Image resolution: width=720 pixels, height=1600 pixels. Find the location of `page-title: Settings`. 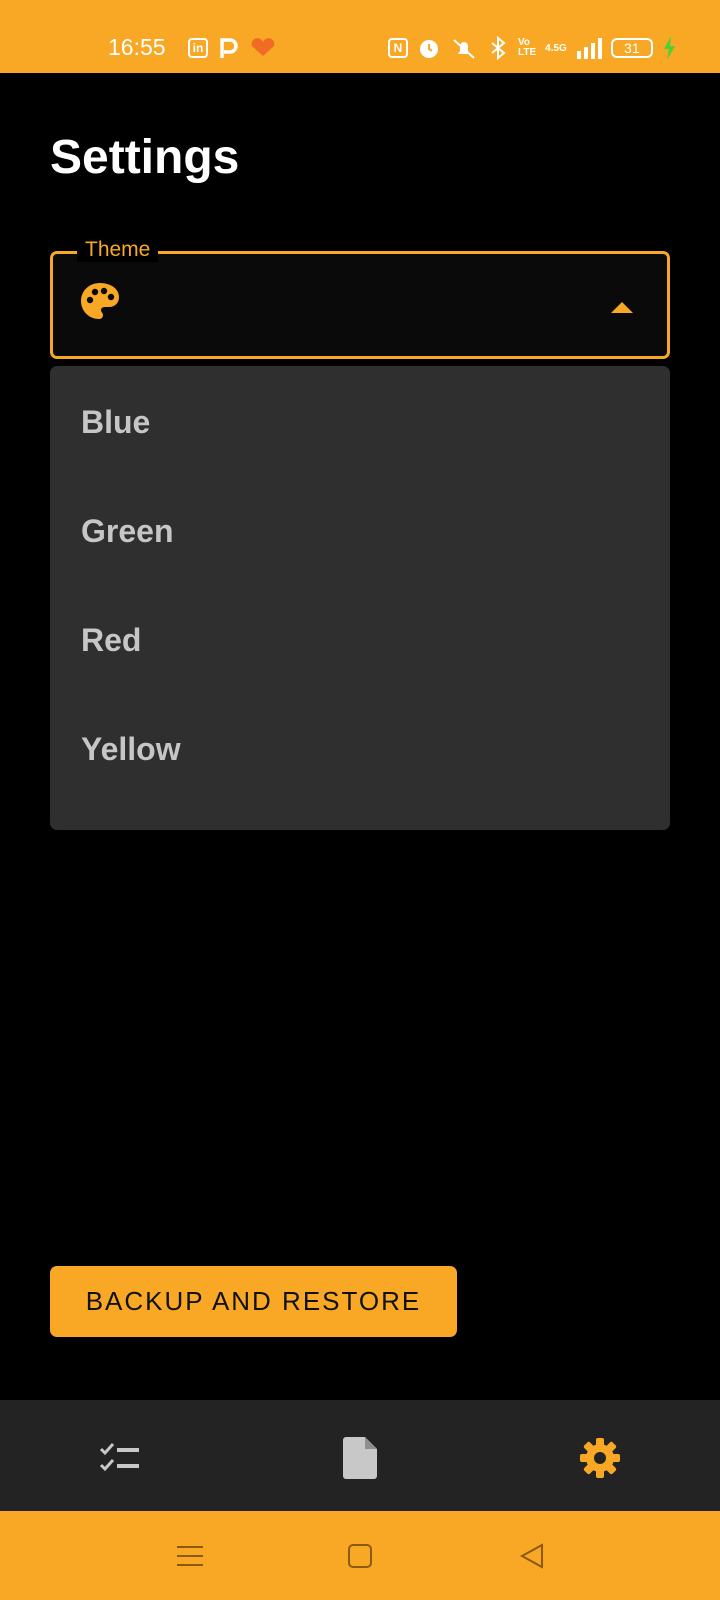

page-title: Settings is located at coordinates (145, 157).